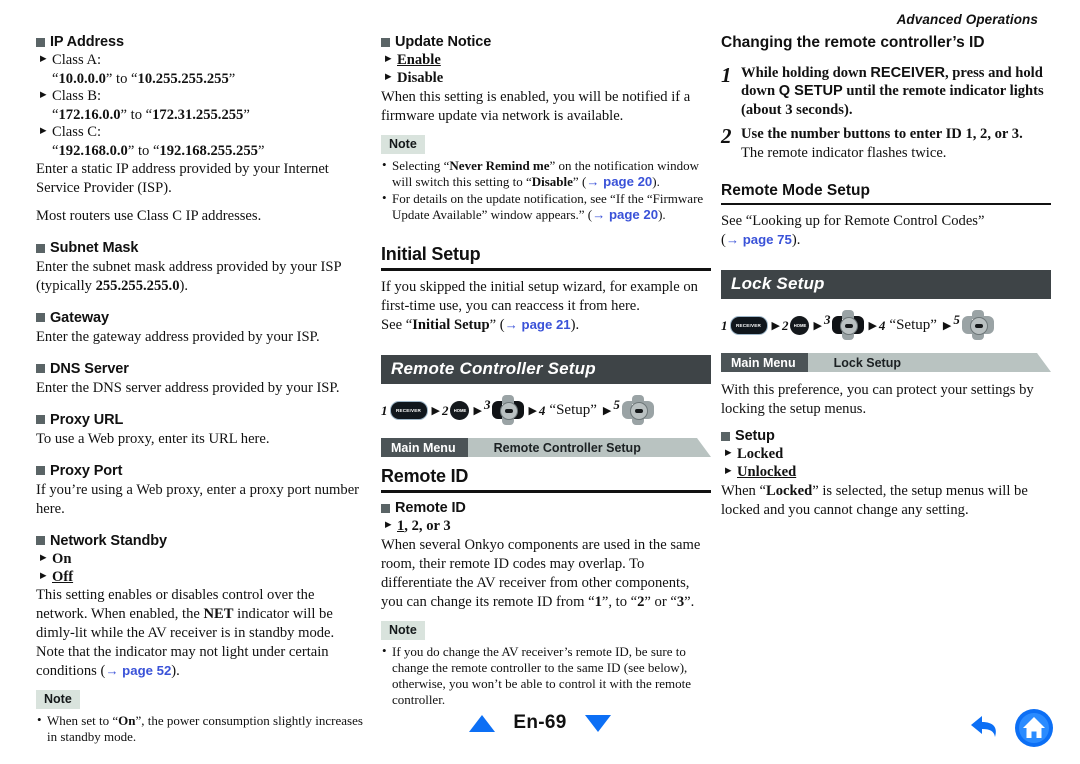 Image resolution: width=1080 pixels, height=764 pixels. I want to click on triangle-up-icon, so click(482, 723).